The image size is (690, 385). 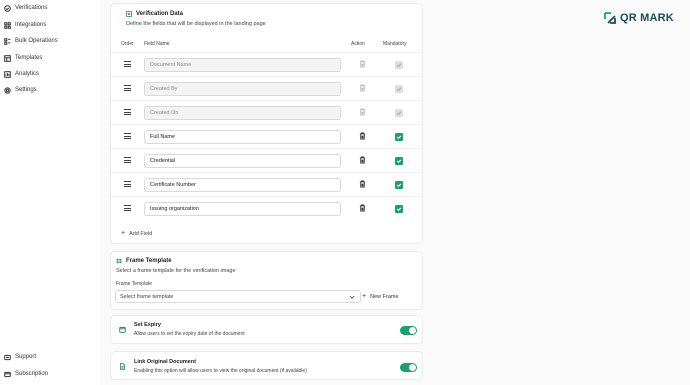 What do you see at coordinates (384, 296) in the screenshot?
I see `new-frame-label: New Frame` at bounding box center [384, 296].